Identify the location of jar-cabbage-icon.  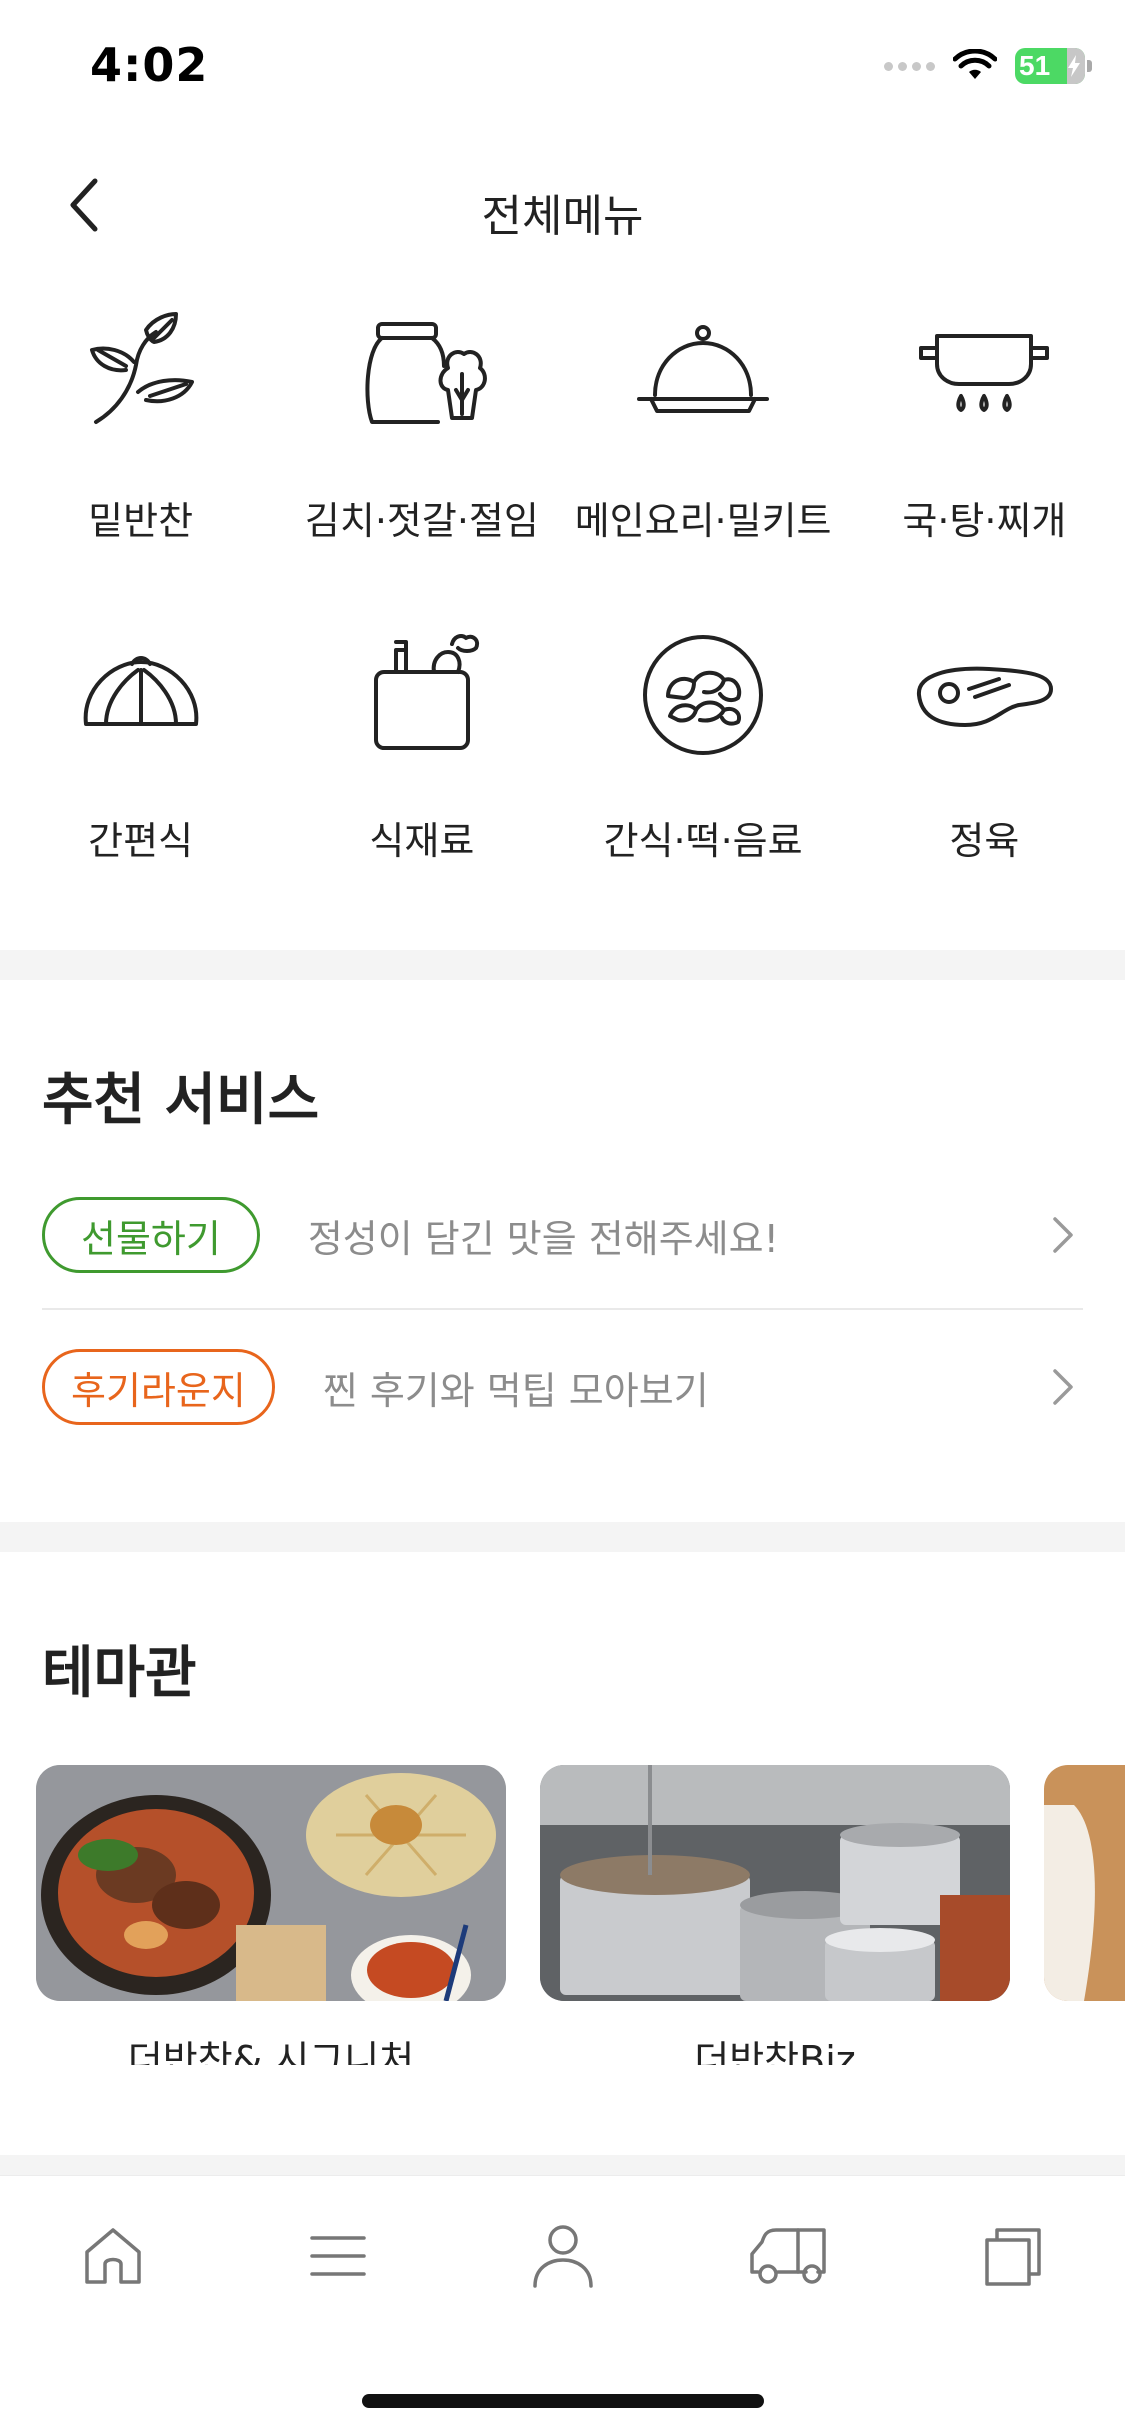
(422, 375).